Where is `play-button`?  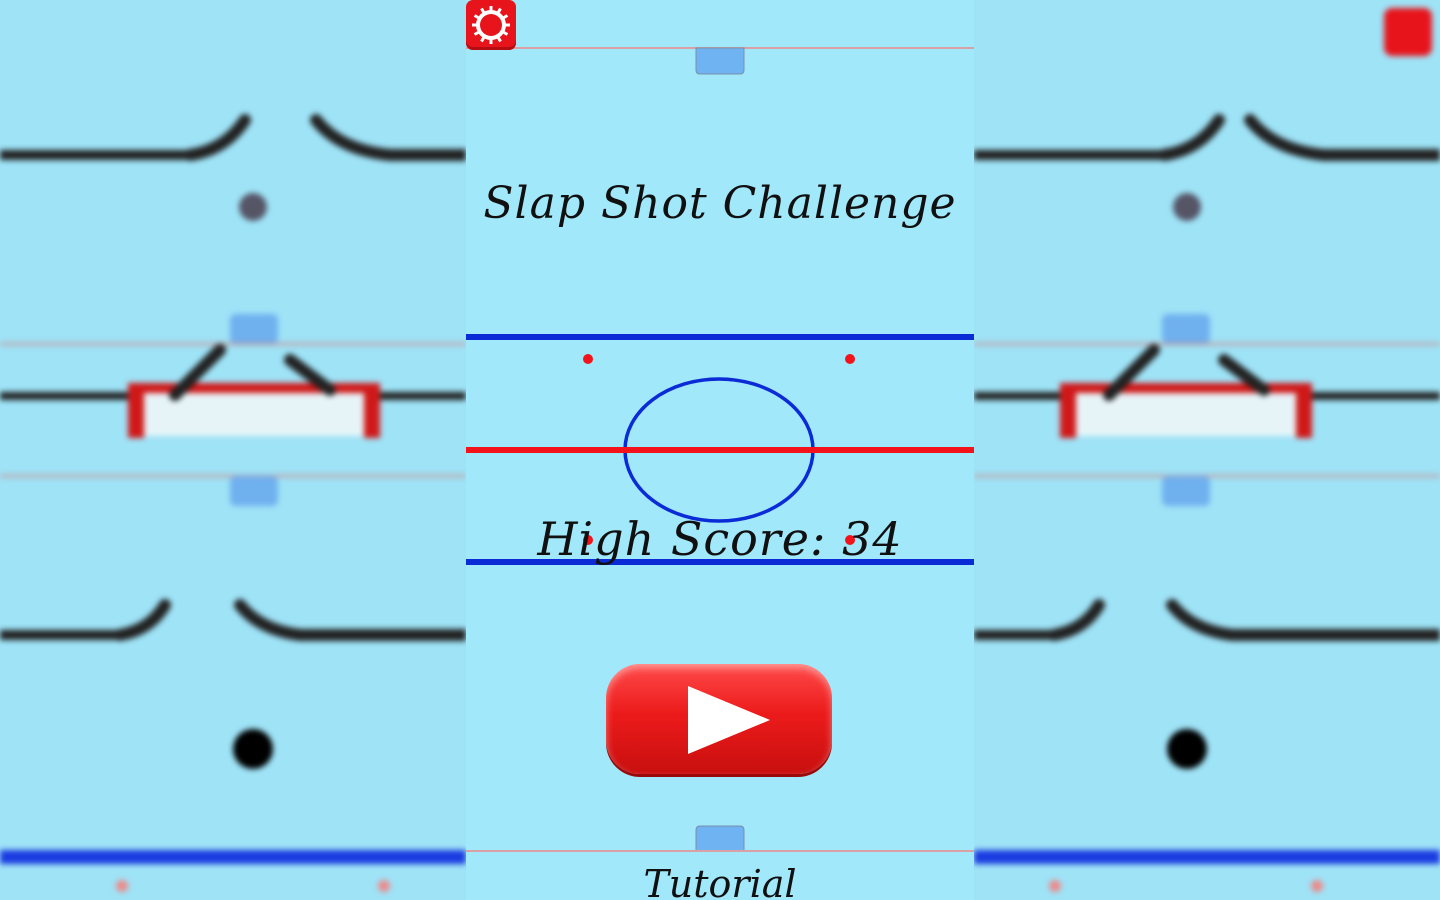
play-button is located at coordinates (719, 719).